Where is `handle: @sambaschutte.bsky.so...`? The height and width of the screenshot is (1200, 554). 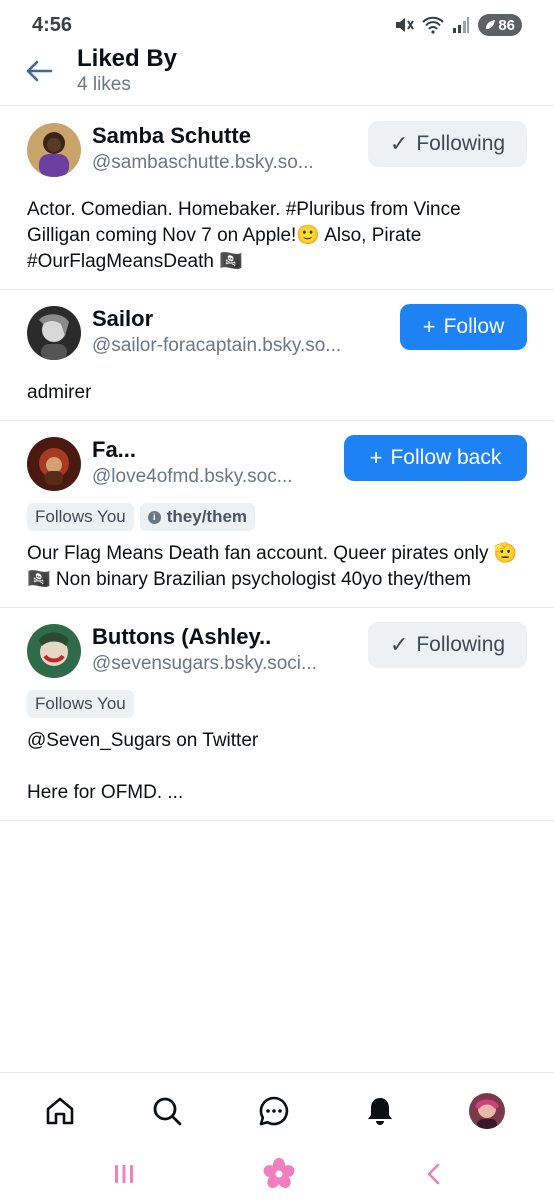 handle: @sambaschutte.bsky.so... is located at coordinates (203, 162).